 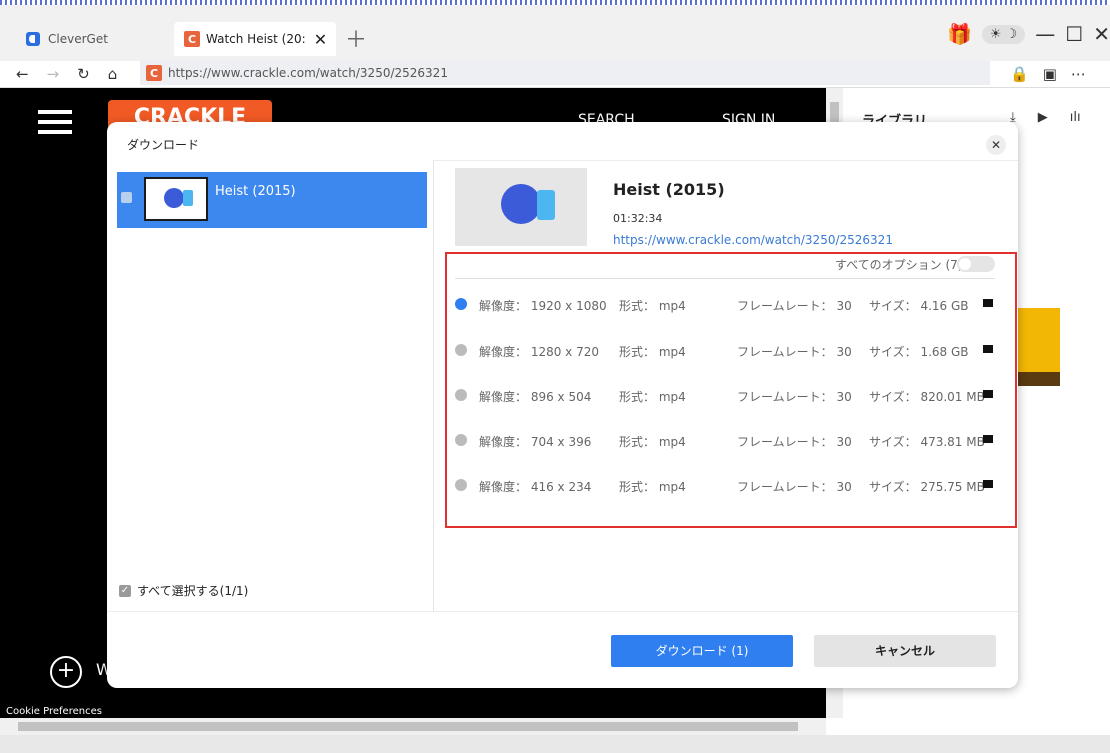 What do you see at coordinates (83, 74) in the screenshot?
I see `reload-icon: ↻` at bounding box center [83, 74].